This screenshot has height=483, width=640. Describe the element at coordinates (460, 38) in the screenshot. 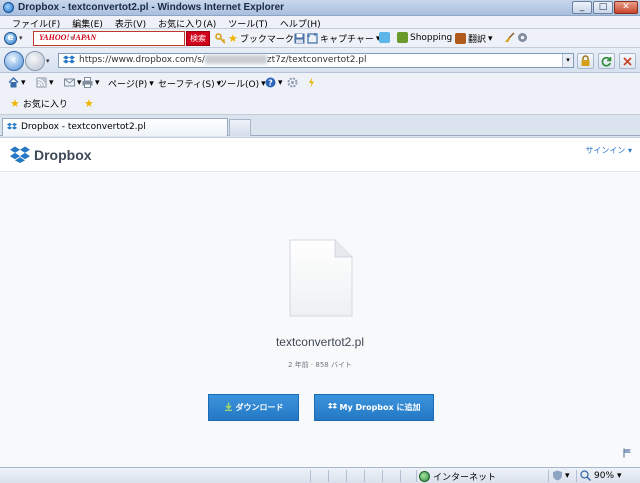

I see `translate-icon` at that location.